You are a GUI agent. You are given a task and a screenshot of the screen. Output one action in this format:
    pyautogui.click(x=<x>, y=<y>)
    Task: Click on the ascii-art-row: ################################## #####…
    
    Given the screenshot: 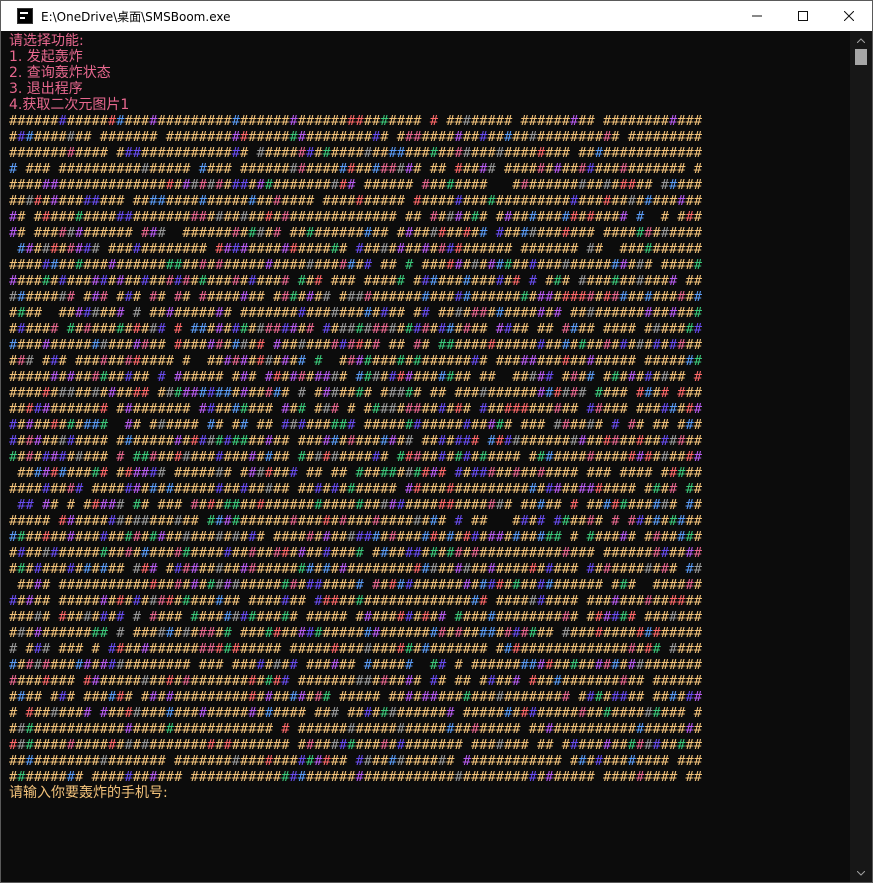 What is the action you would take?
    pyautogui.click(x=355, y=745)
    